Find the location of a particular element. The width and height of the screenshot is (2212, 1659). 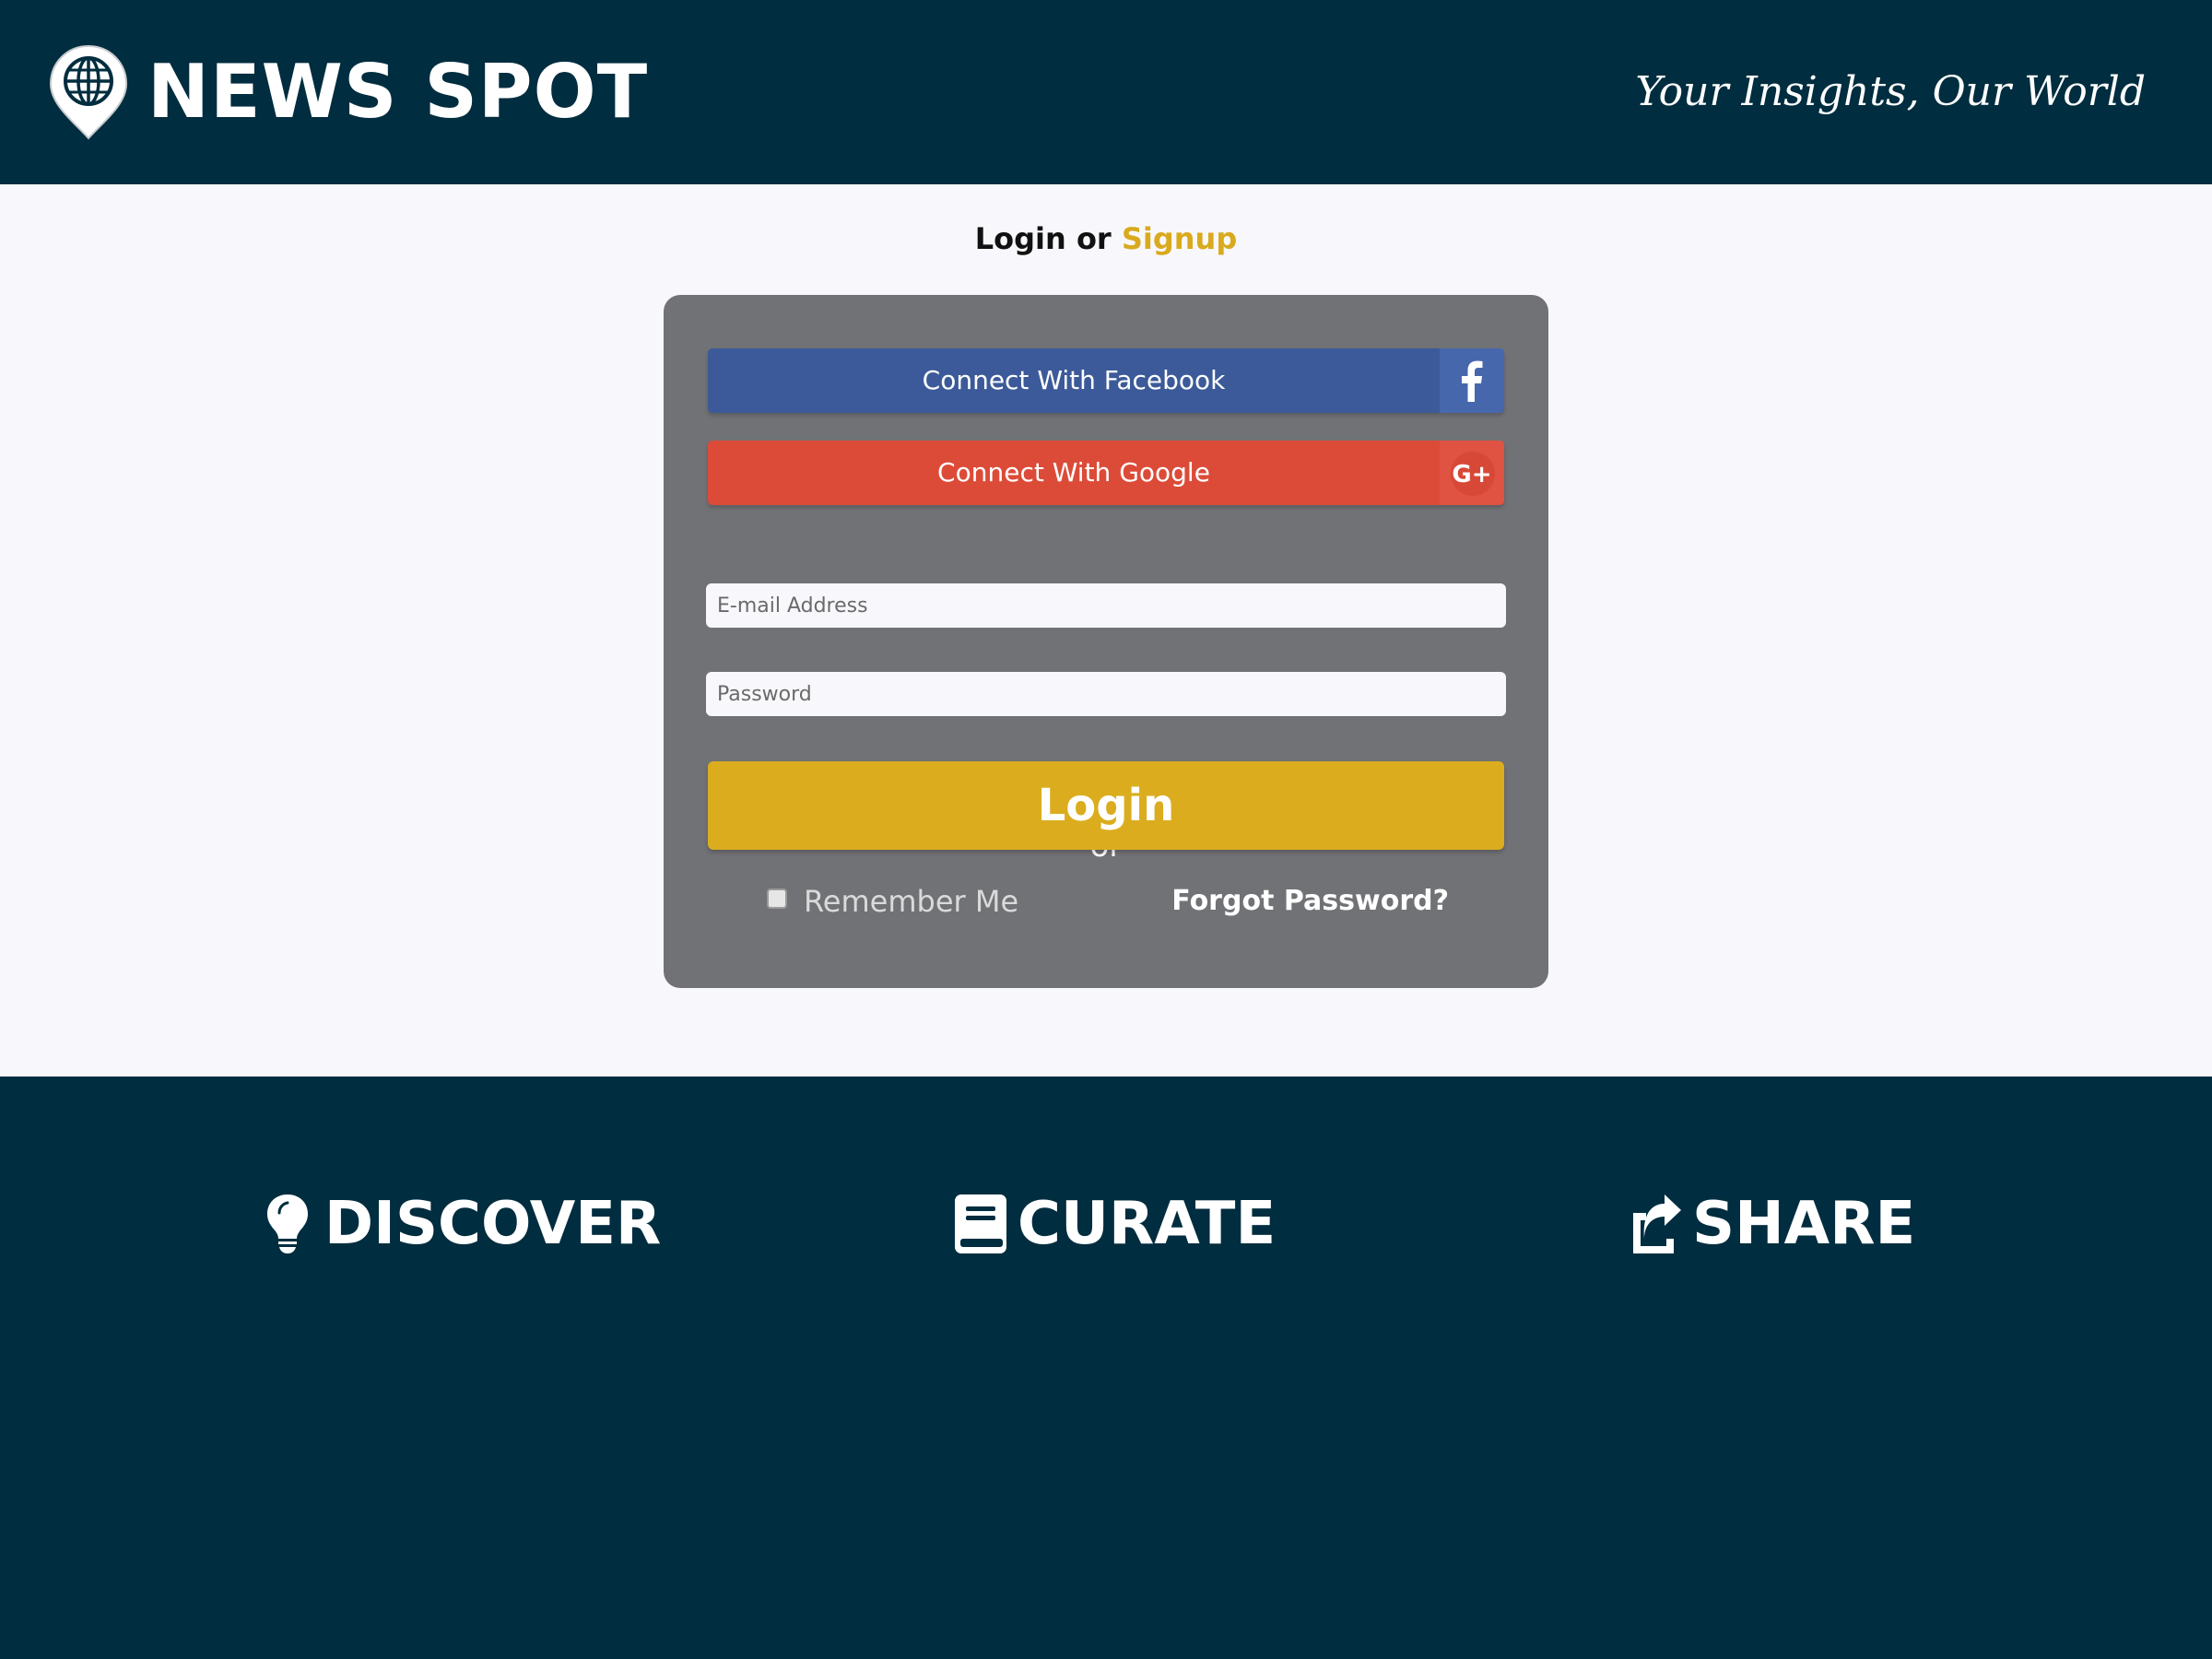

share-icon is located at coordinates (1657, 1223).